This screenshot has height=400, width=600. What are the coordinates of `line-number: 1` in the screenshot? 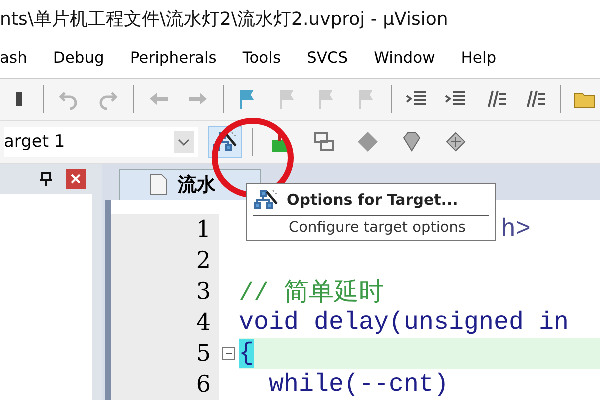 It's located at (165, 229).